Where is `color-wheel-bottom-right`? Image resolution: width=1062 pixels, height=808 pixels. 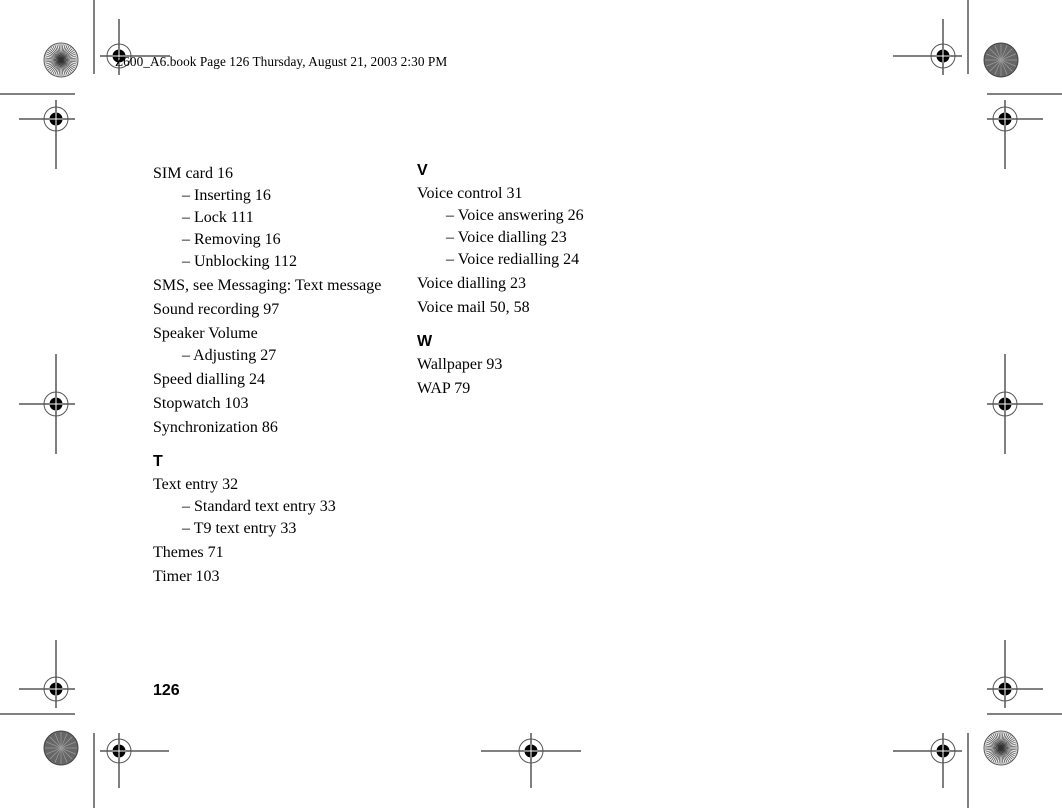 color-wheel-bottom-right is located at coordinates (1001, 748).